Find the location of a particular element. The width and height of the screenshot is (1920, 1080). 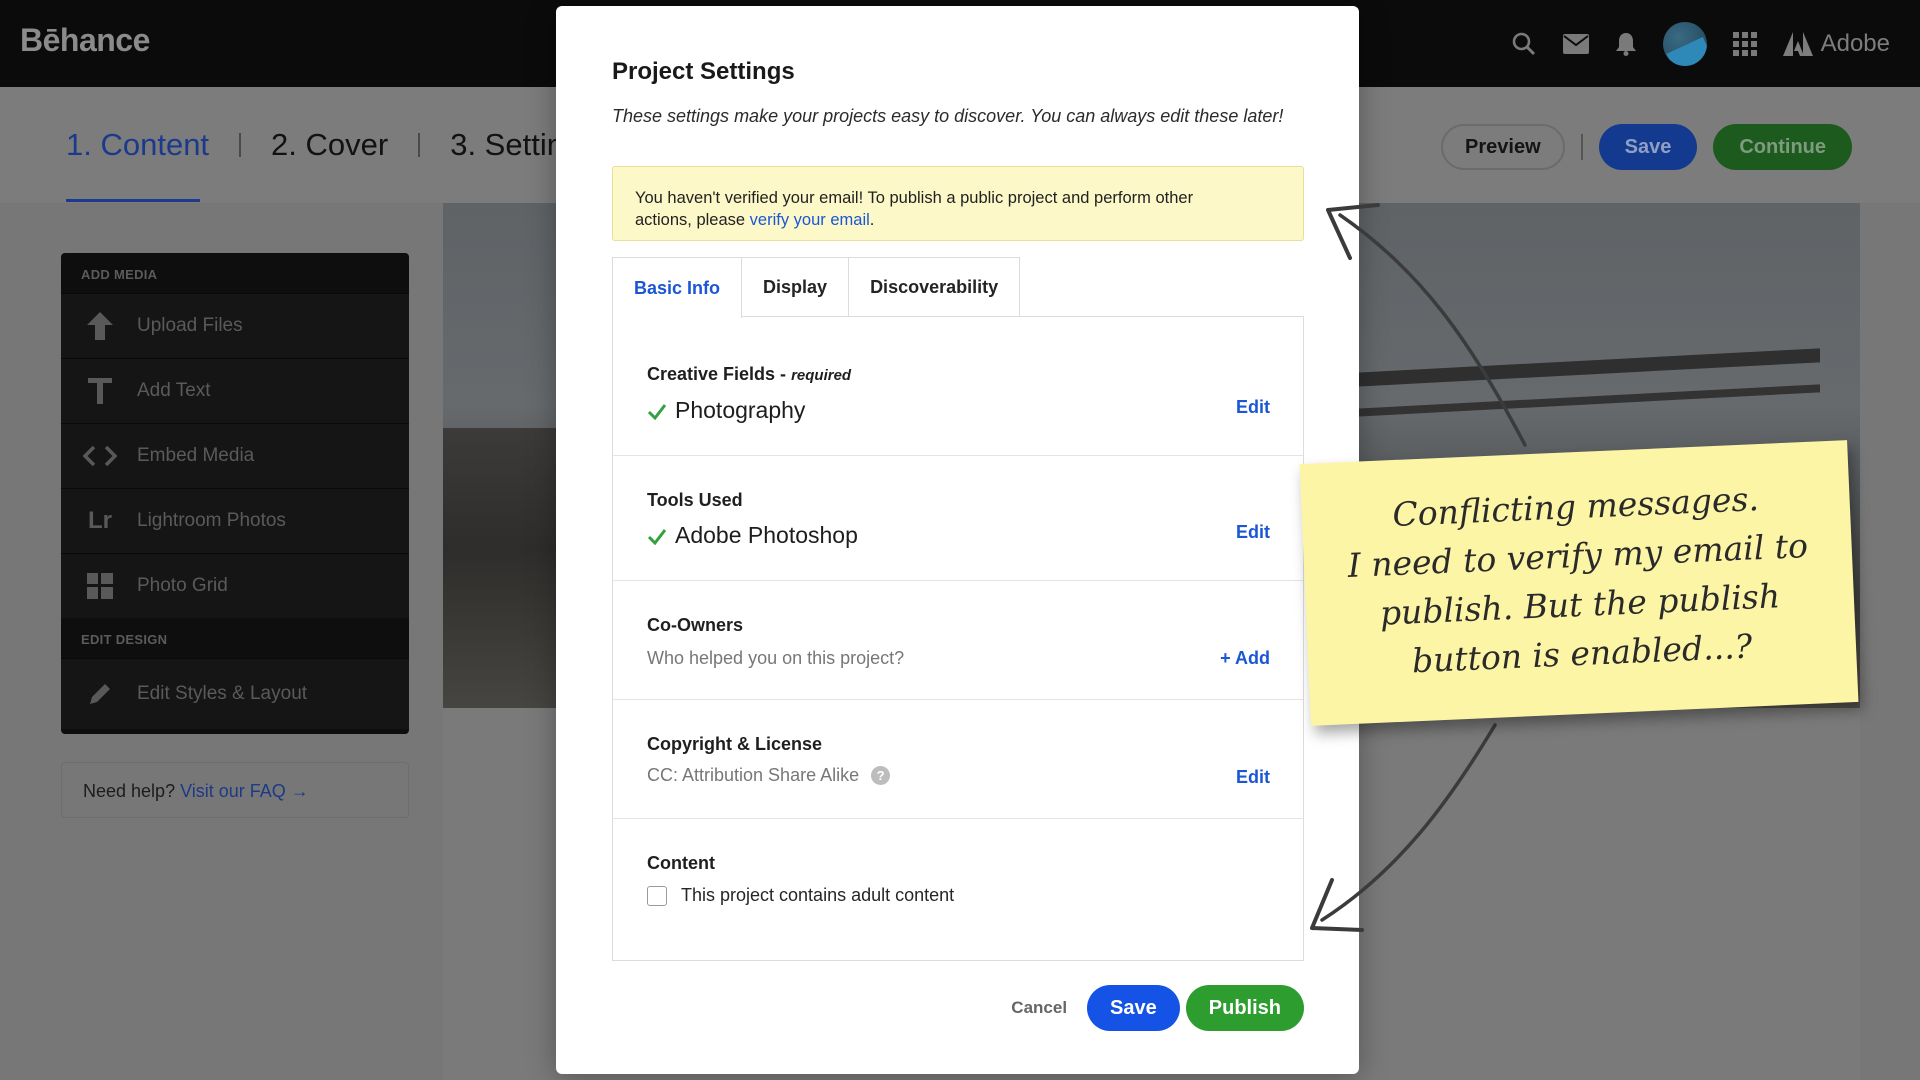

arrow-to-publish is located at coordinates (1408, 822).